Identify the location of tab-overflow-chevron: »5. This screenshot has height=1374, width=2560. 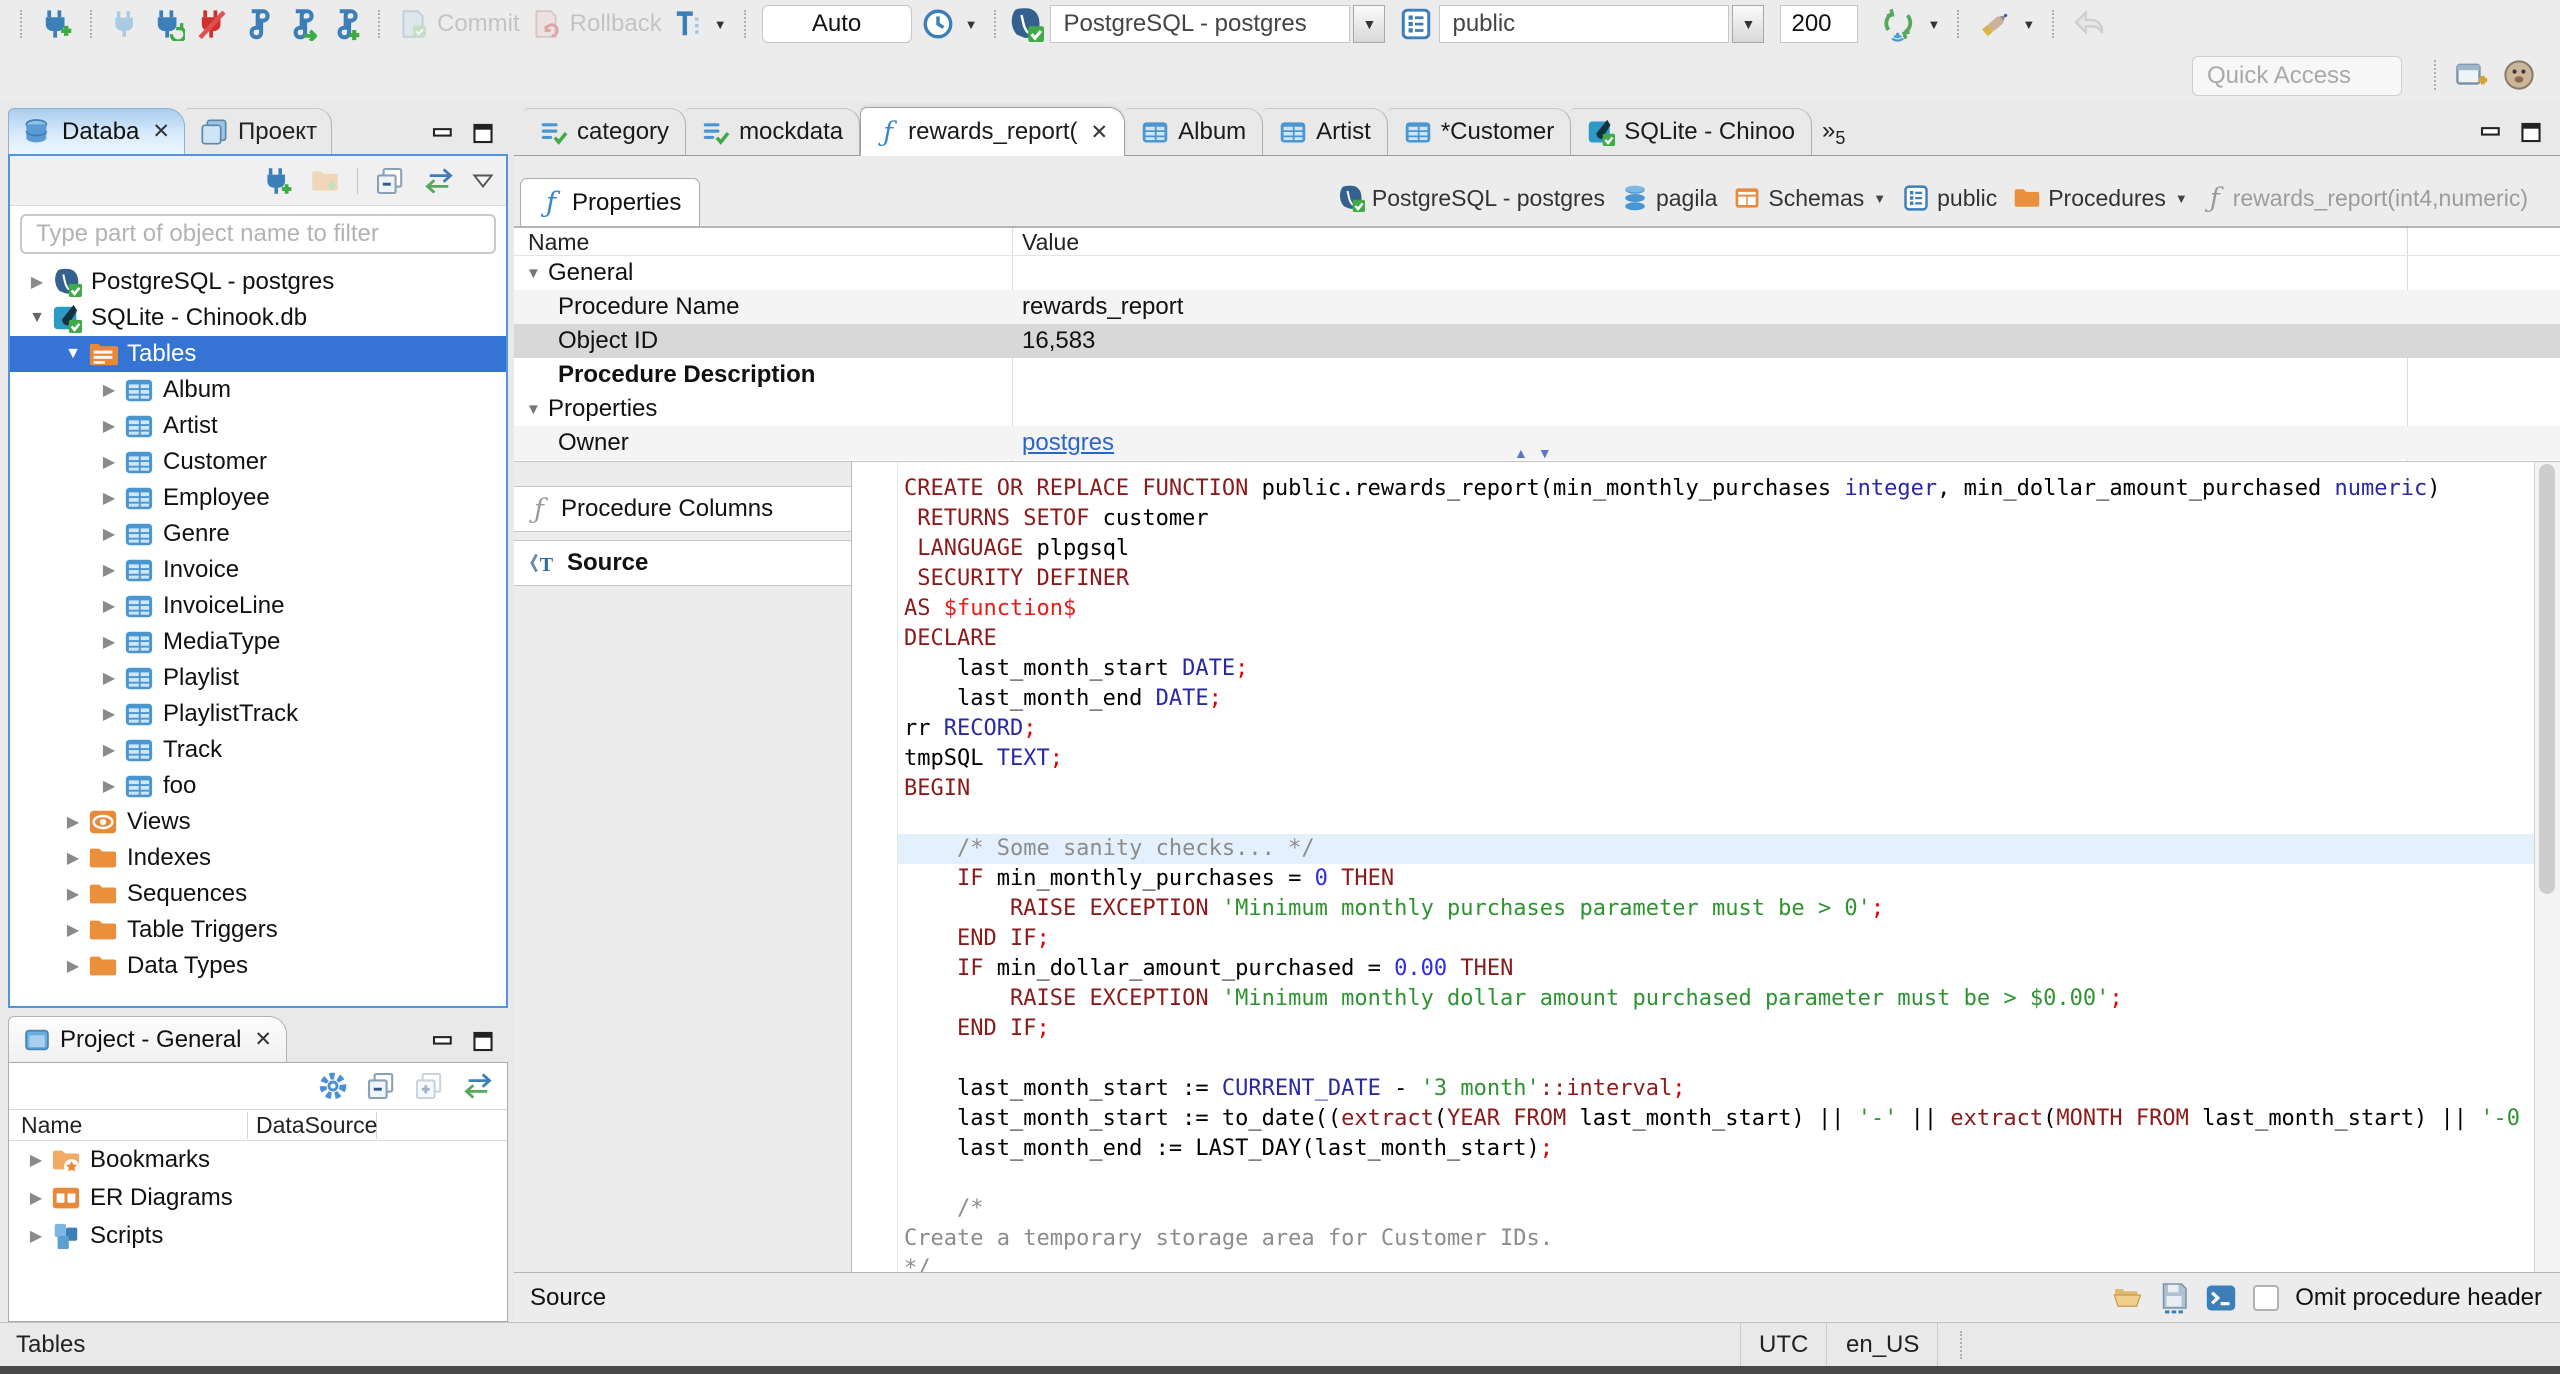
(1833, 136).